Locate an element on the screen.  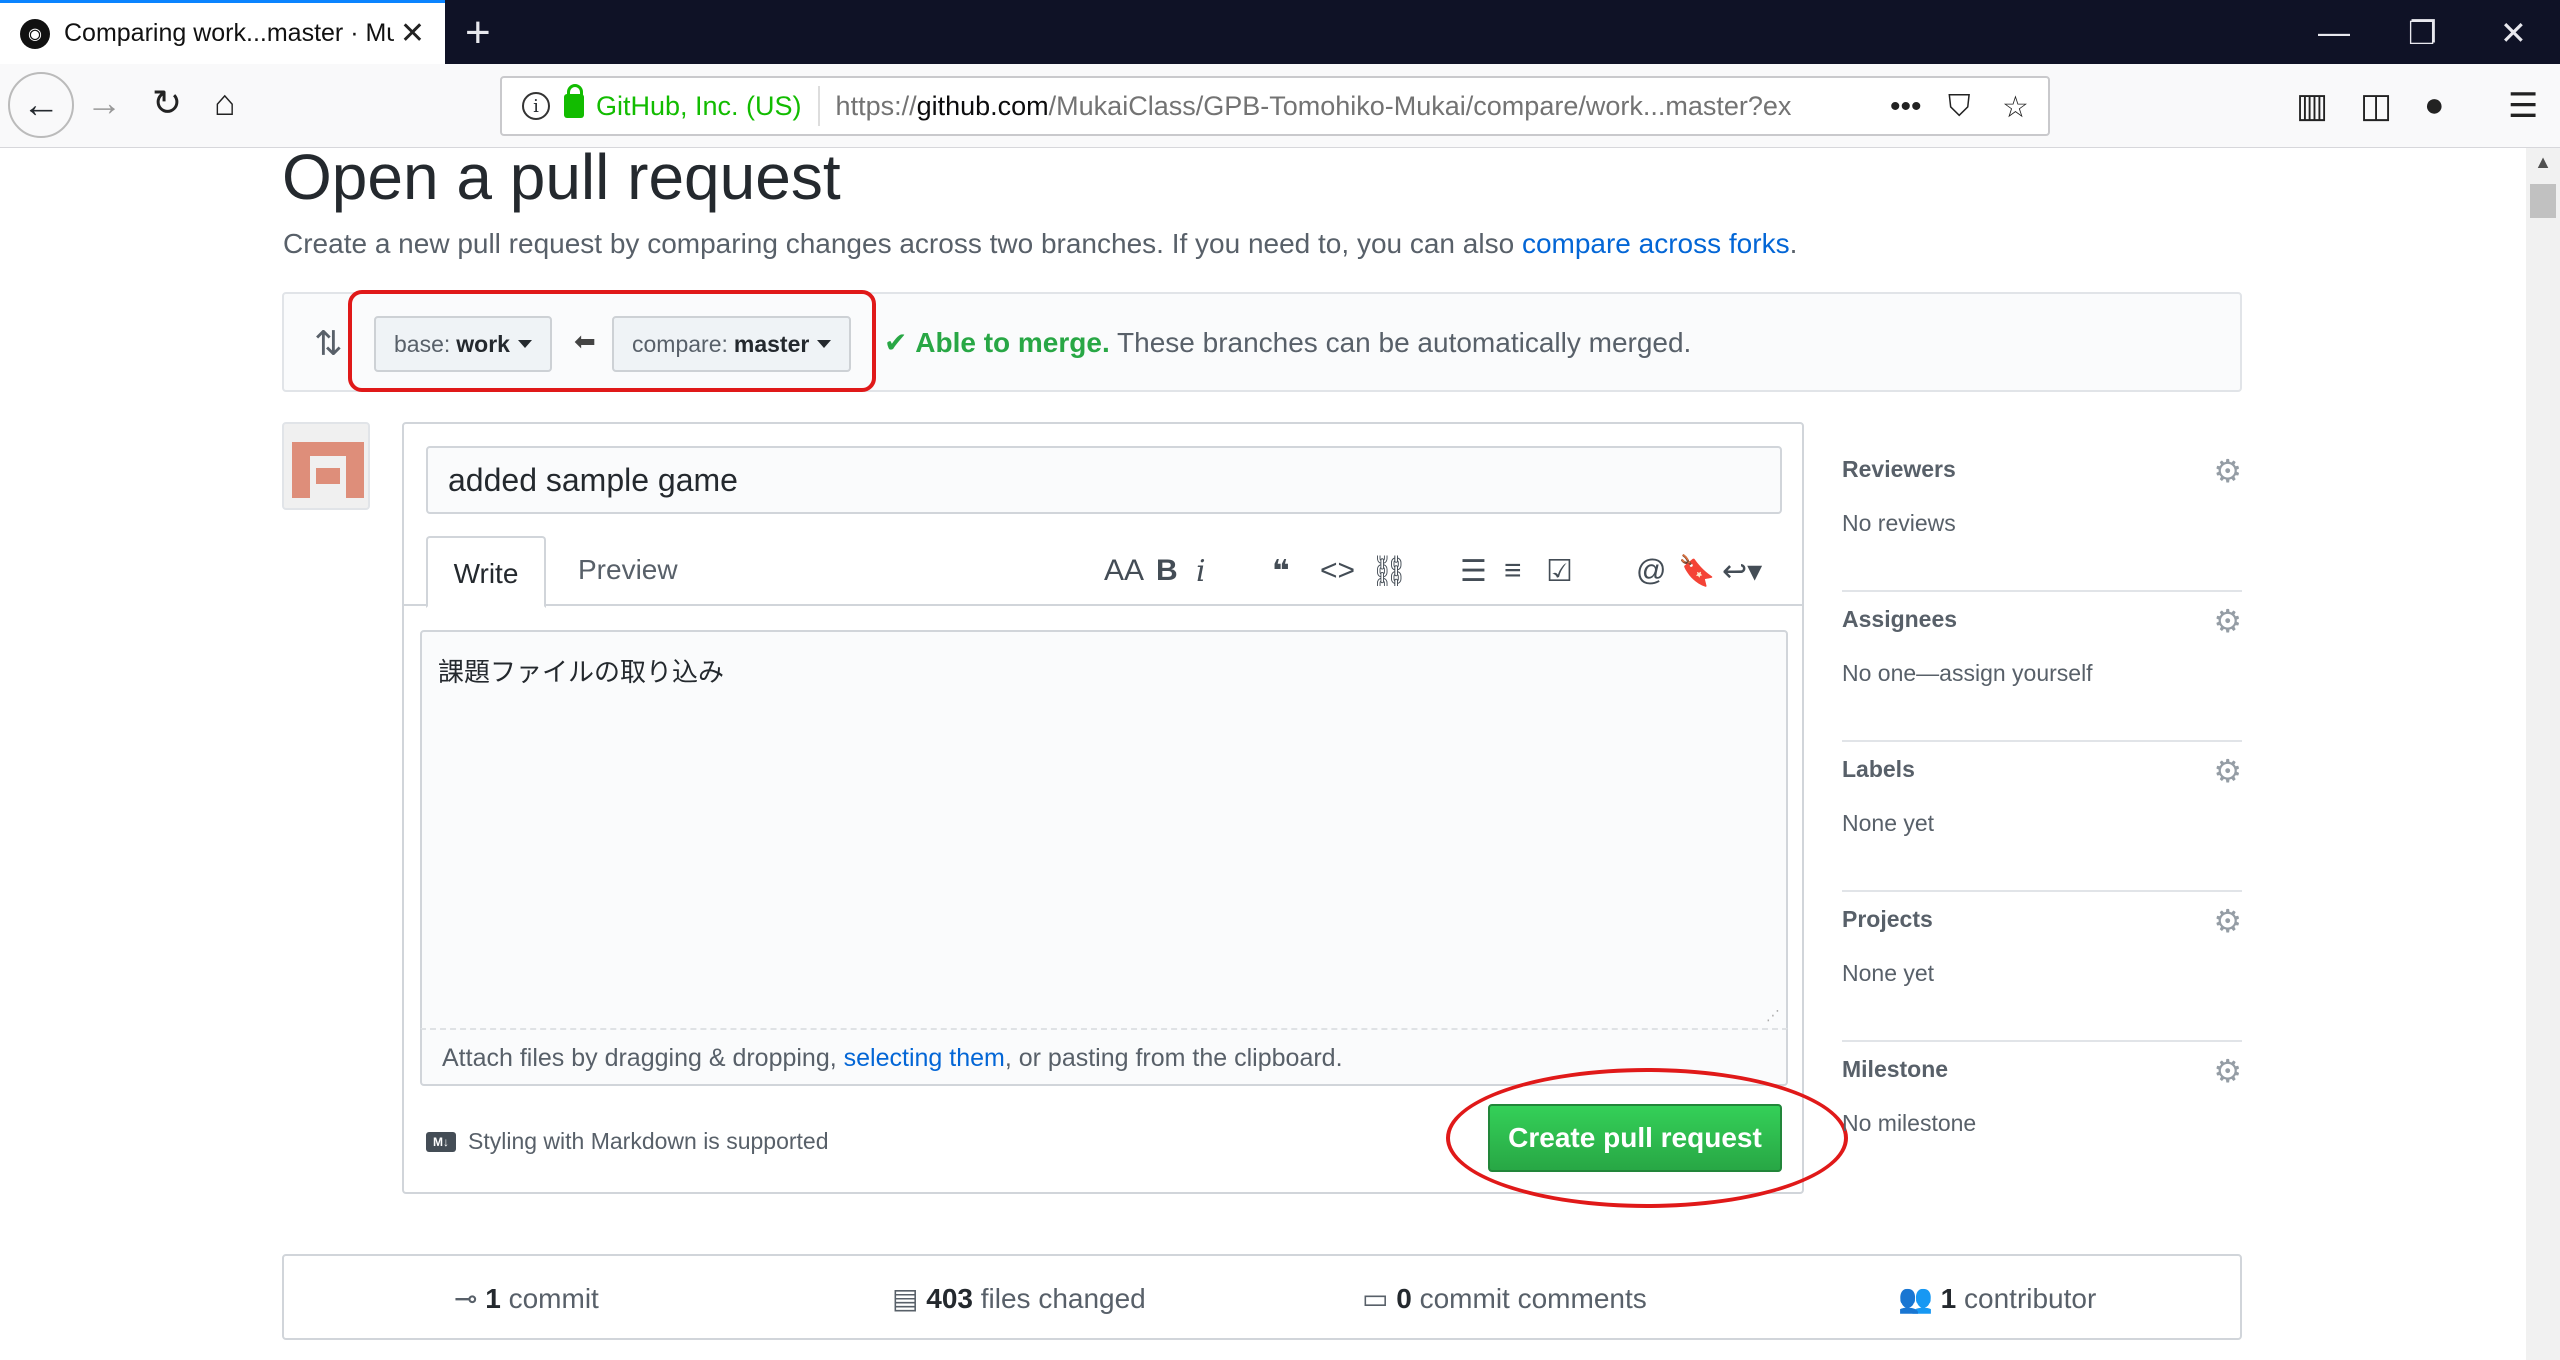
sidebar-item-milestone: Milestone ⚙ No milestone is located at coordinates (2042, 1117).